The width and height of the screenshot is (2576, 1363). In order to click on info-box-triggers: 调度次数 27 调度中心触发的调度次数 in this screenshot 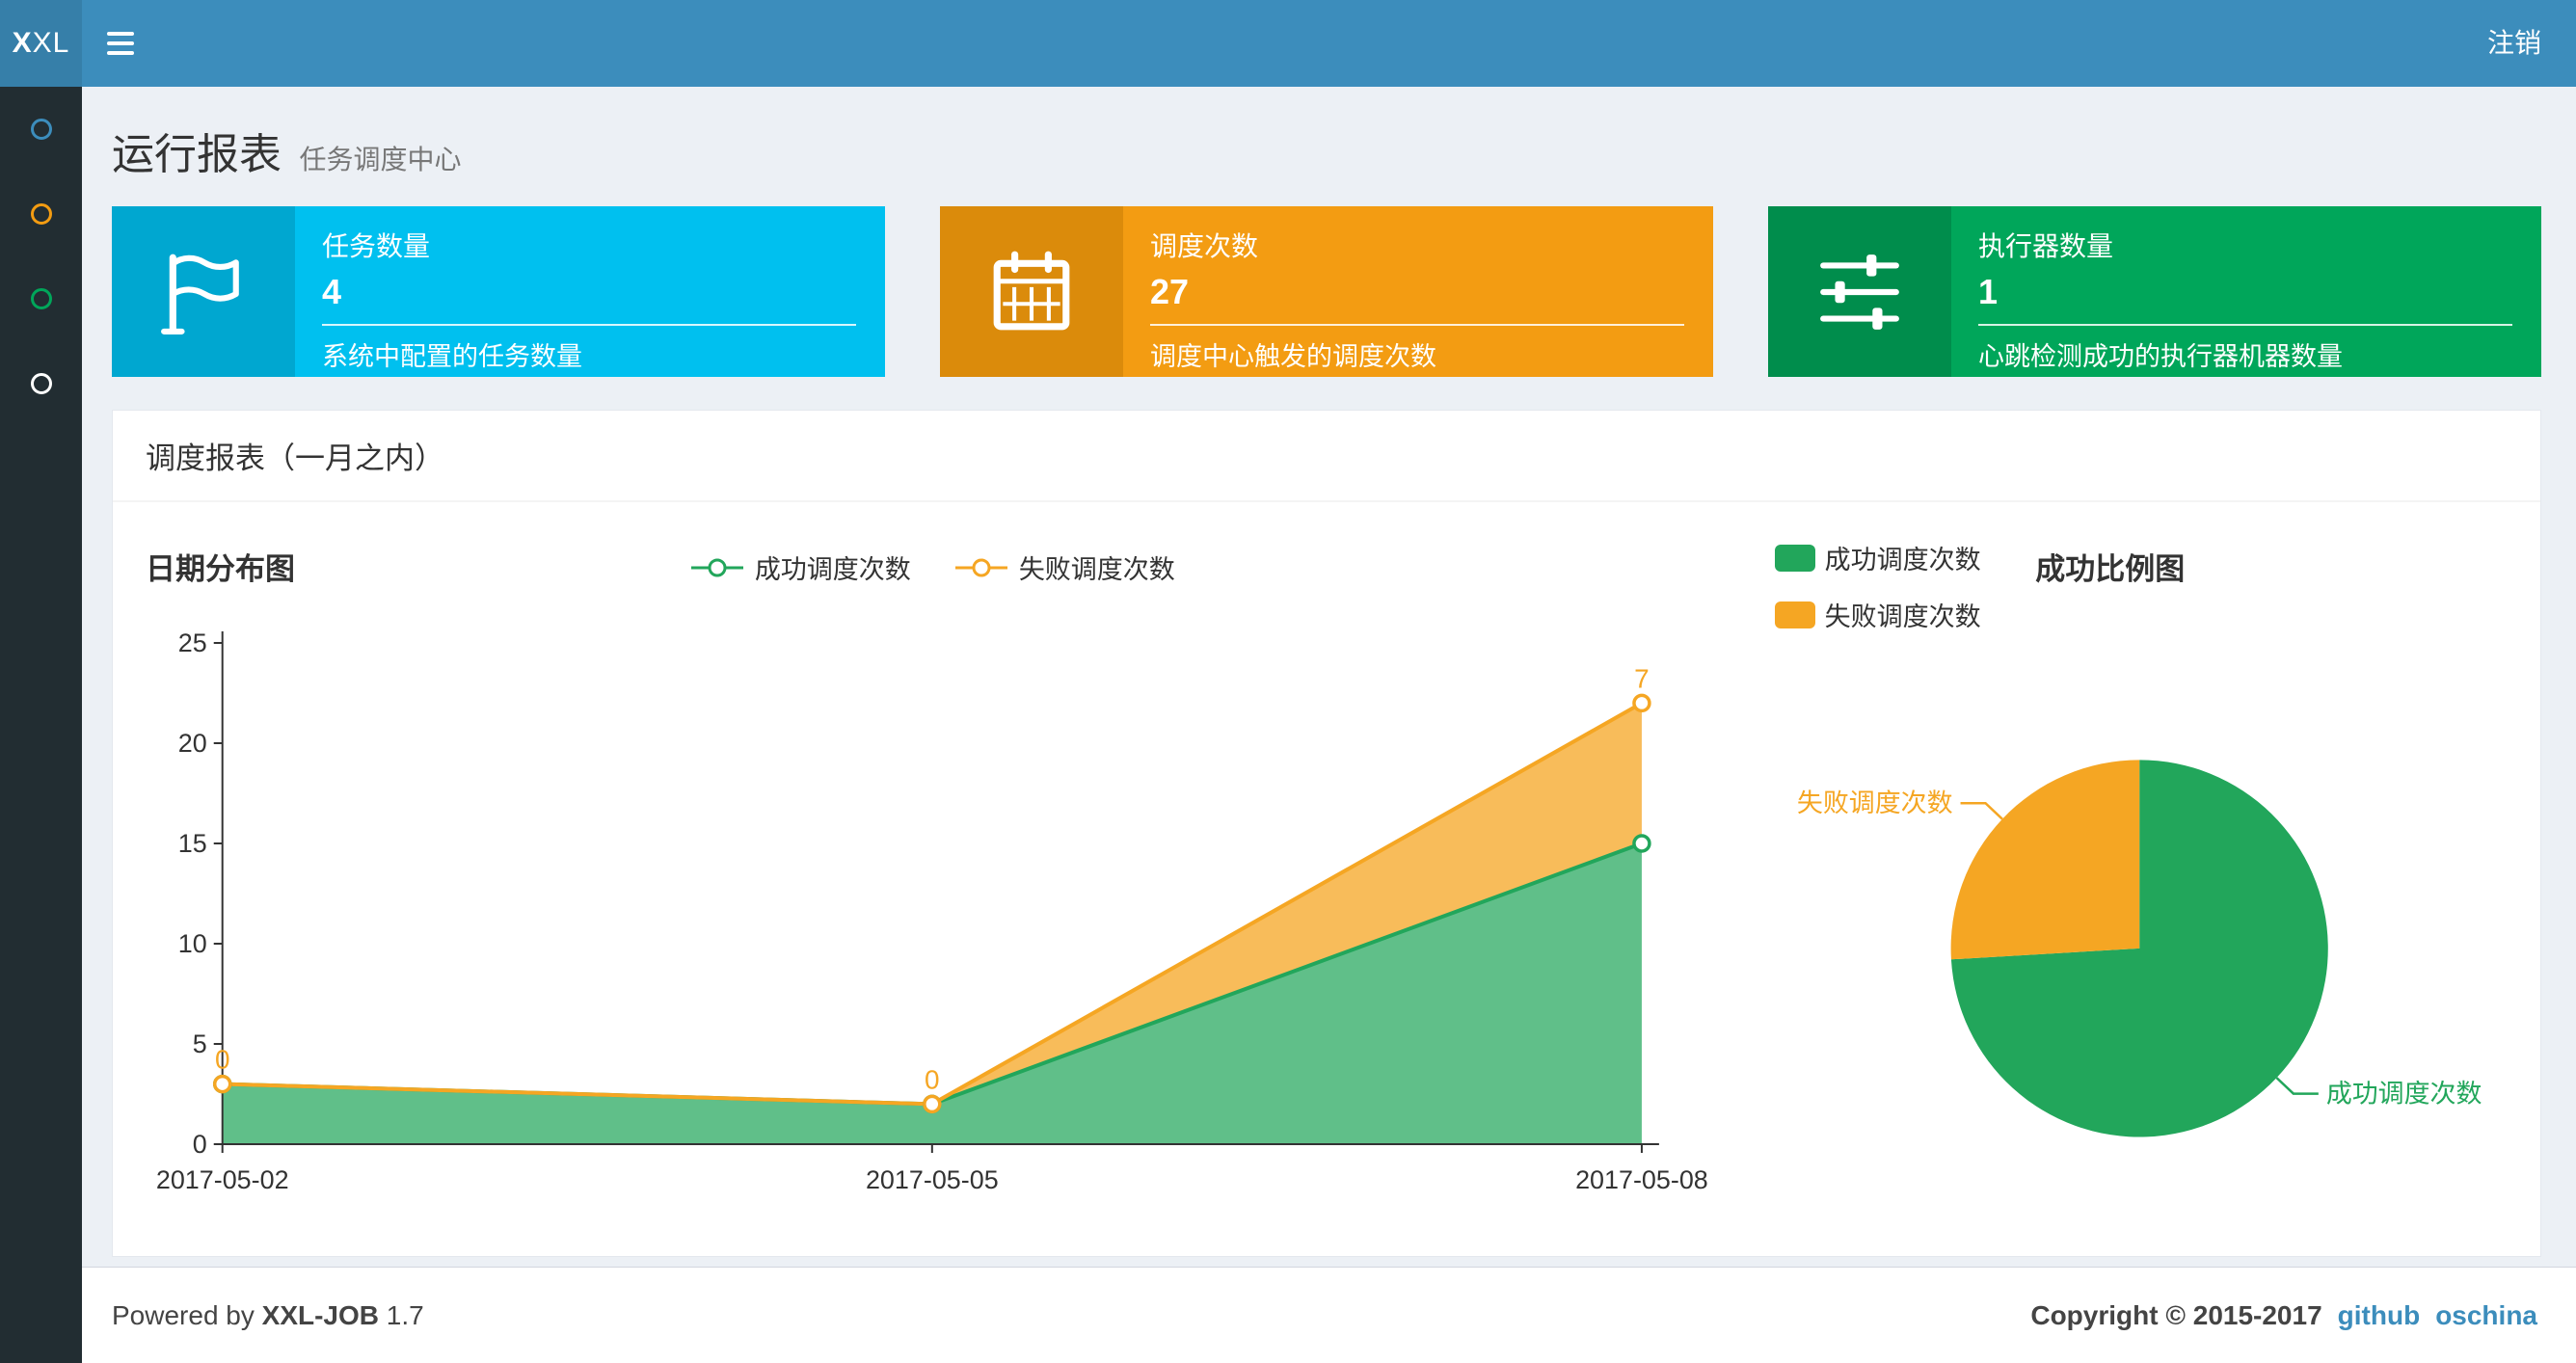, I will do `click(1327, 291)`.